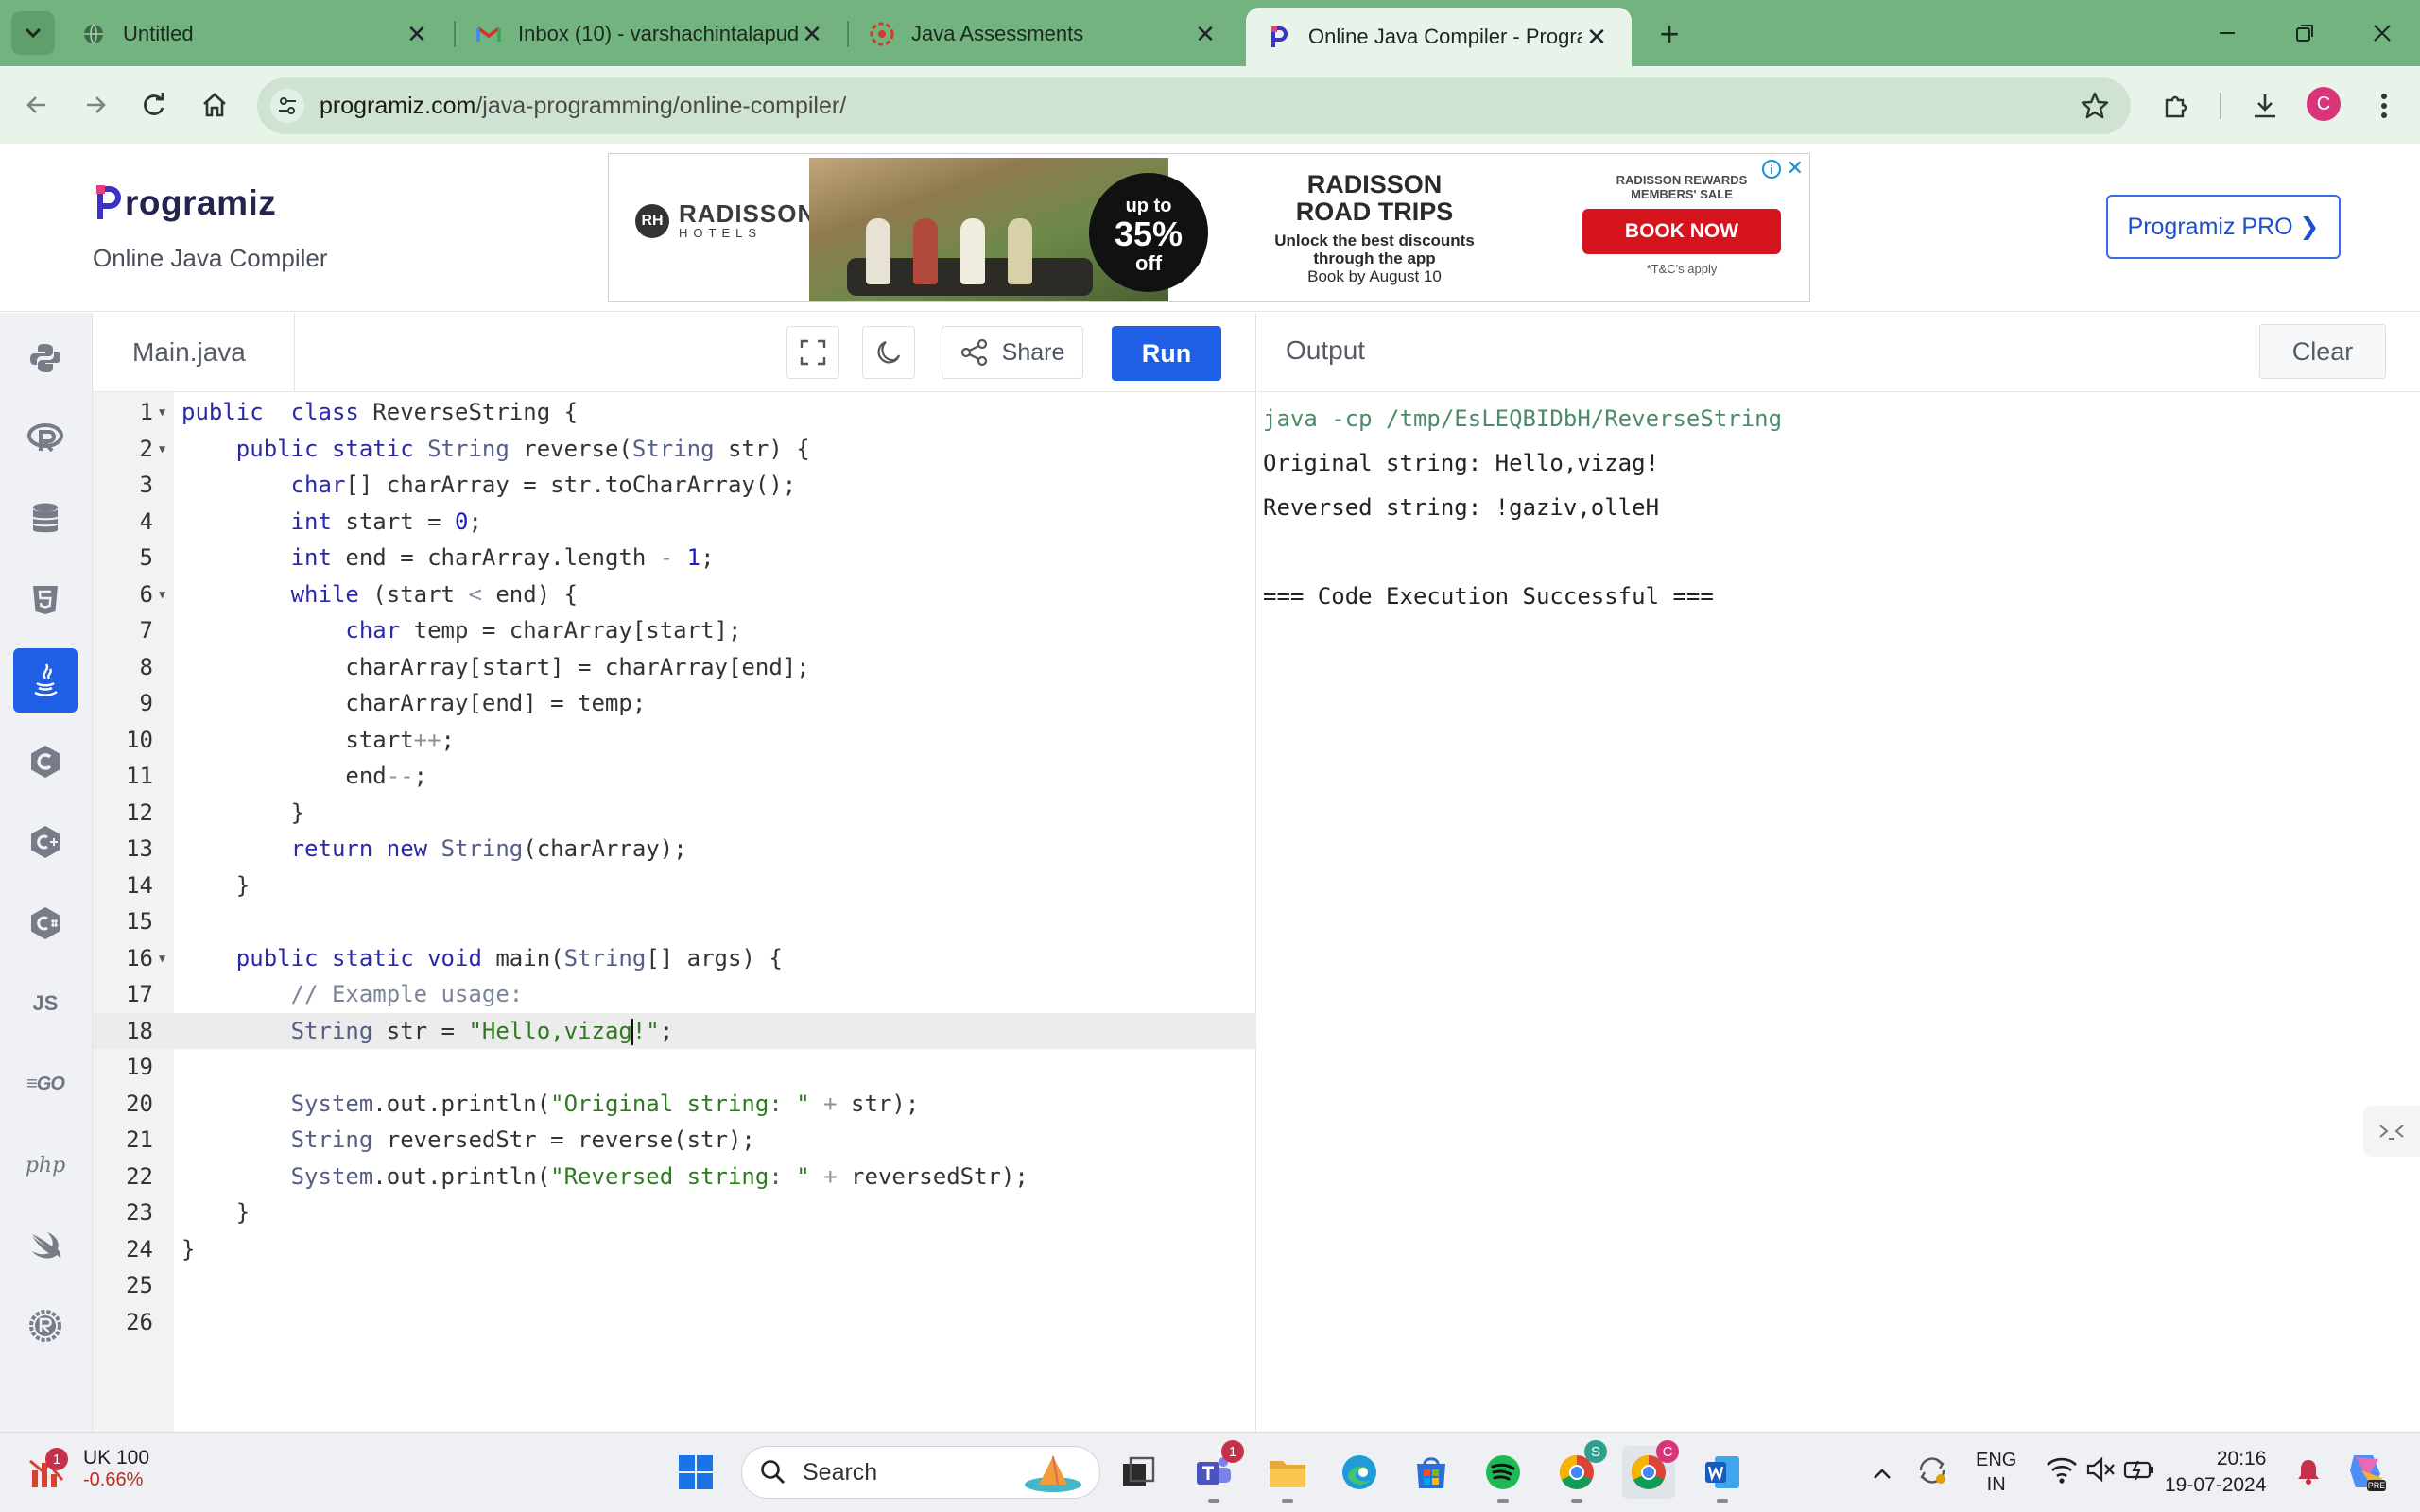 This screenshot has height=1512, width=2420. I want to click on programiz-logo: rogramiz, so click(185, 202).